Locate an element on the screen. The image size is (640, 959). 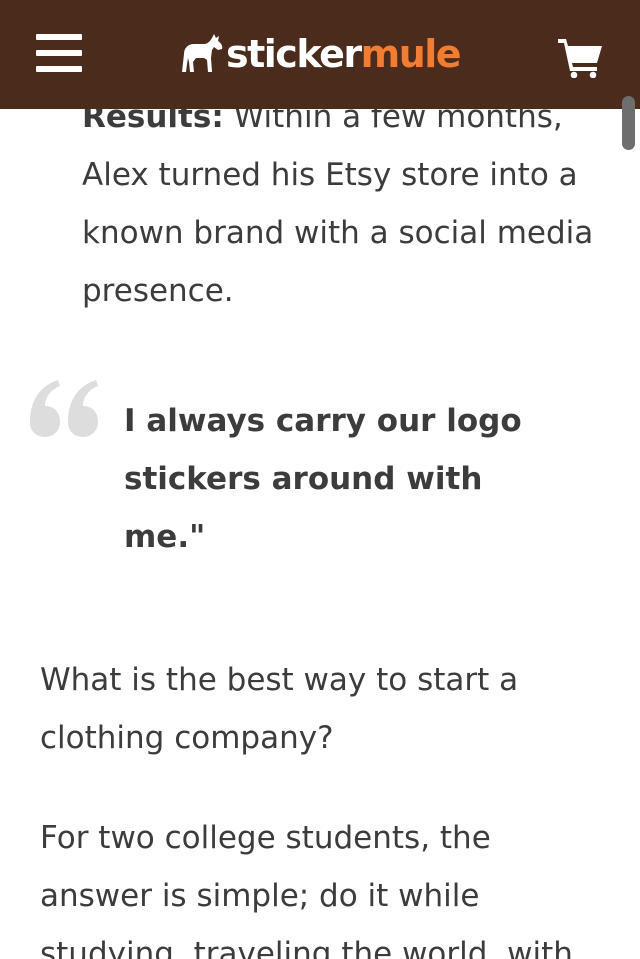
hamburger-menu-icon is located at coordinates (59, 53).